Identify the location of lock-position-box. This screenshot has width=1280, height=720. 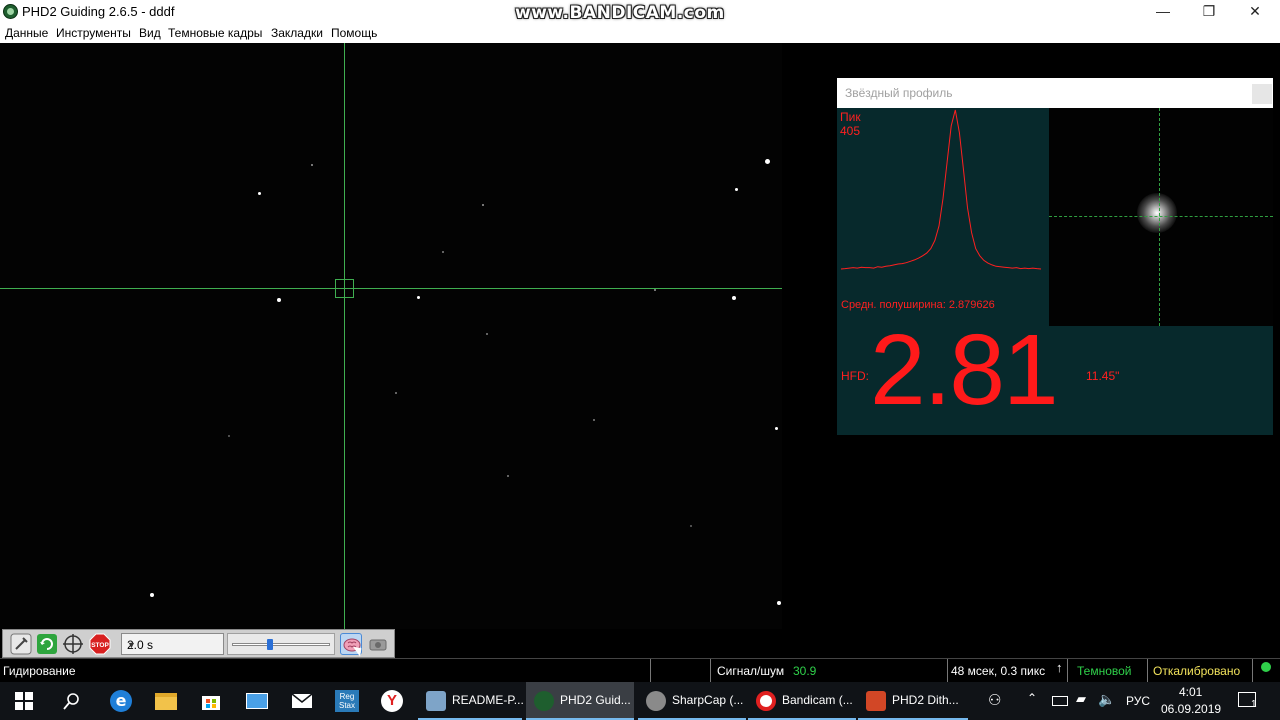
(344, 288).